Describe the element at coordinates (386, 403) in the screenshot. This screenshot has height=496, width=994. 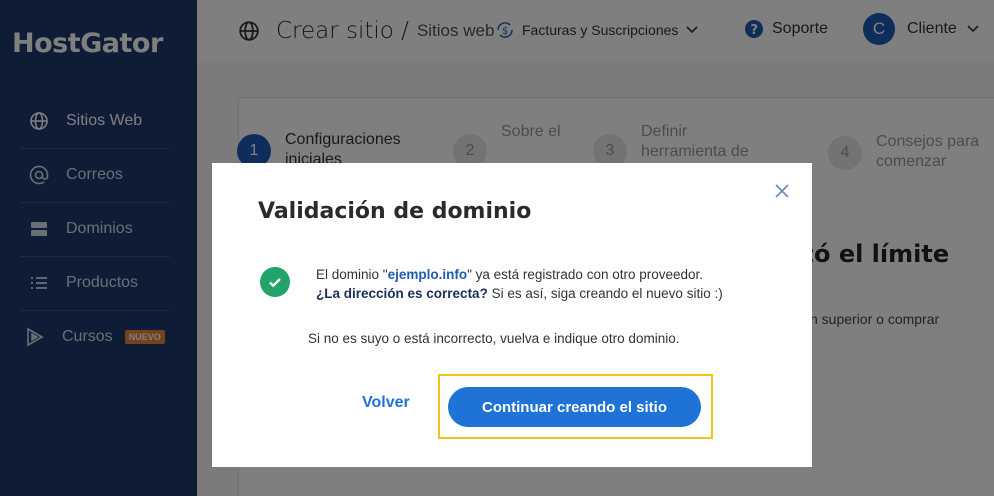
I see `back-button: Volver` at that location.